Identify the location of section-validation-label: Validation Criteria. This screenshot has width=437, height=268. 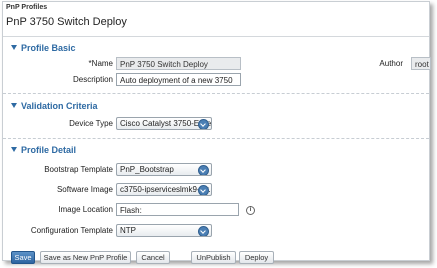
(59, 106).